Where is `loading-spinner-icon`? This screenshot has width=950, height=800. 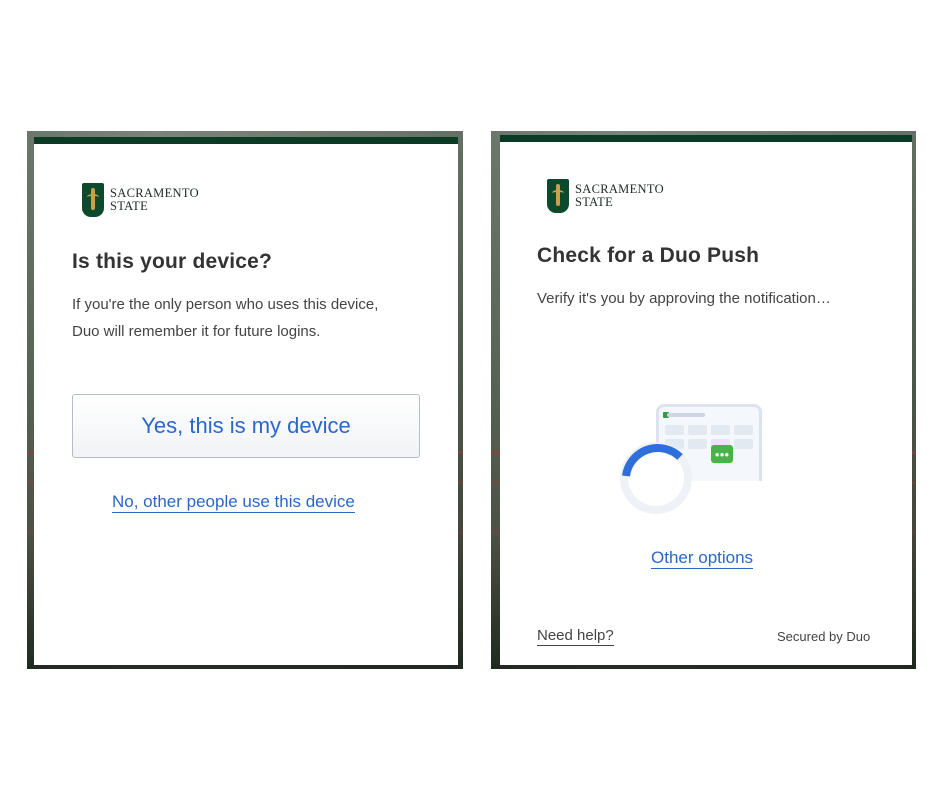
loading-spinner-icon is located at coordinates (656, 478).